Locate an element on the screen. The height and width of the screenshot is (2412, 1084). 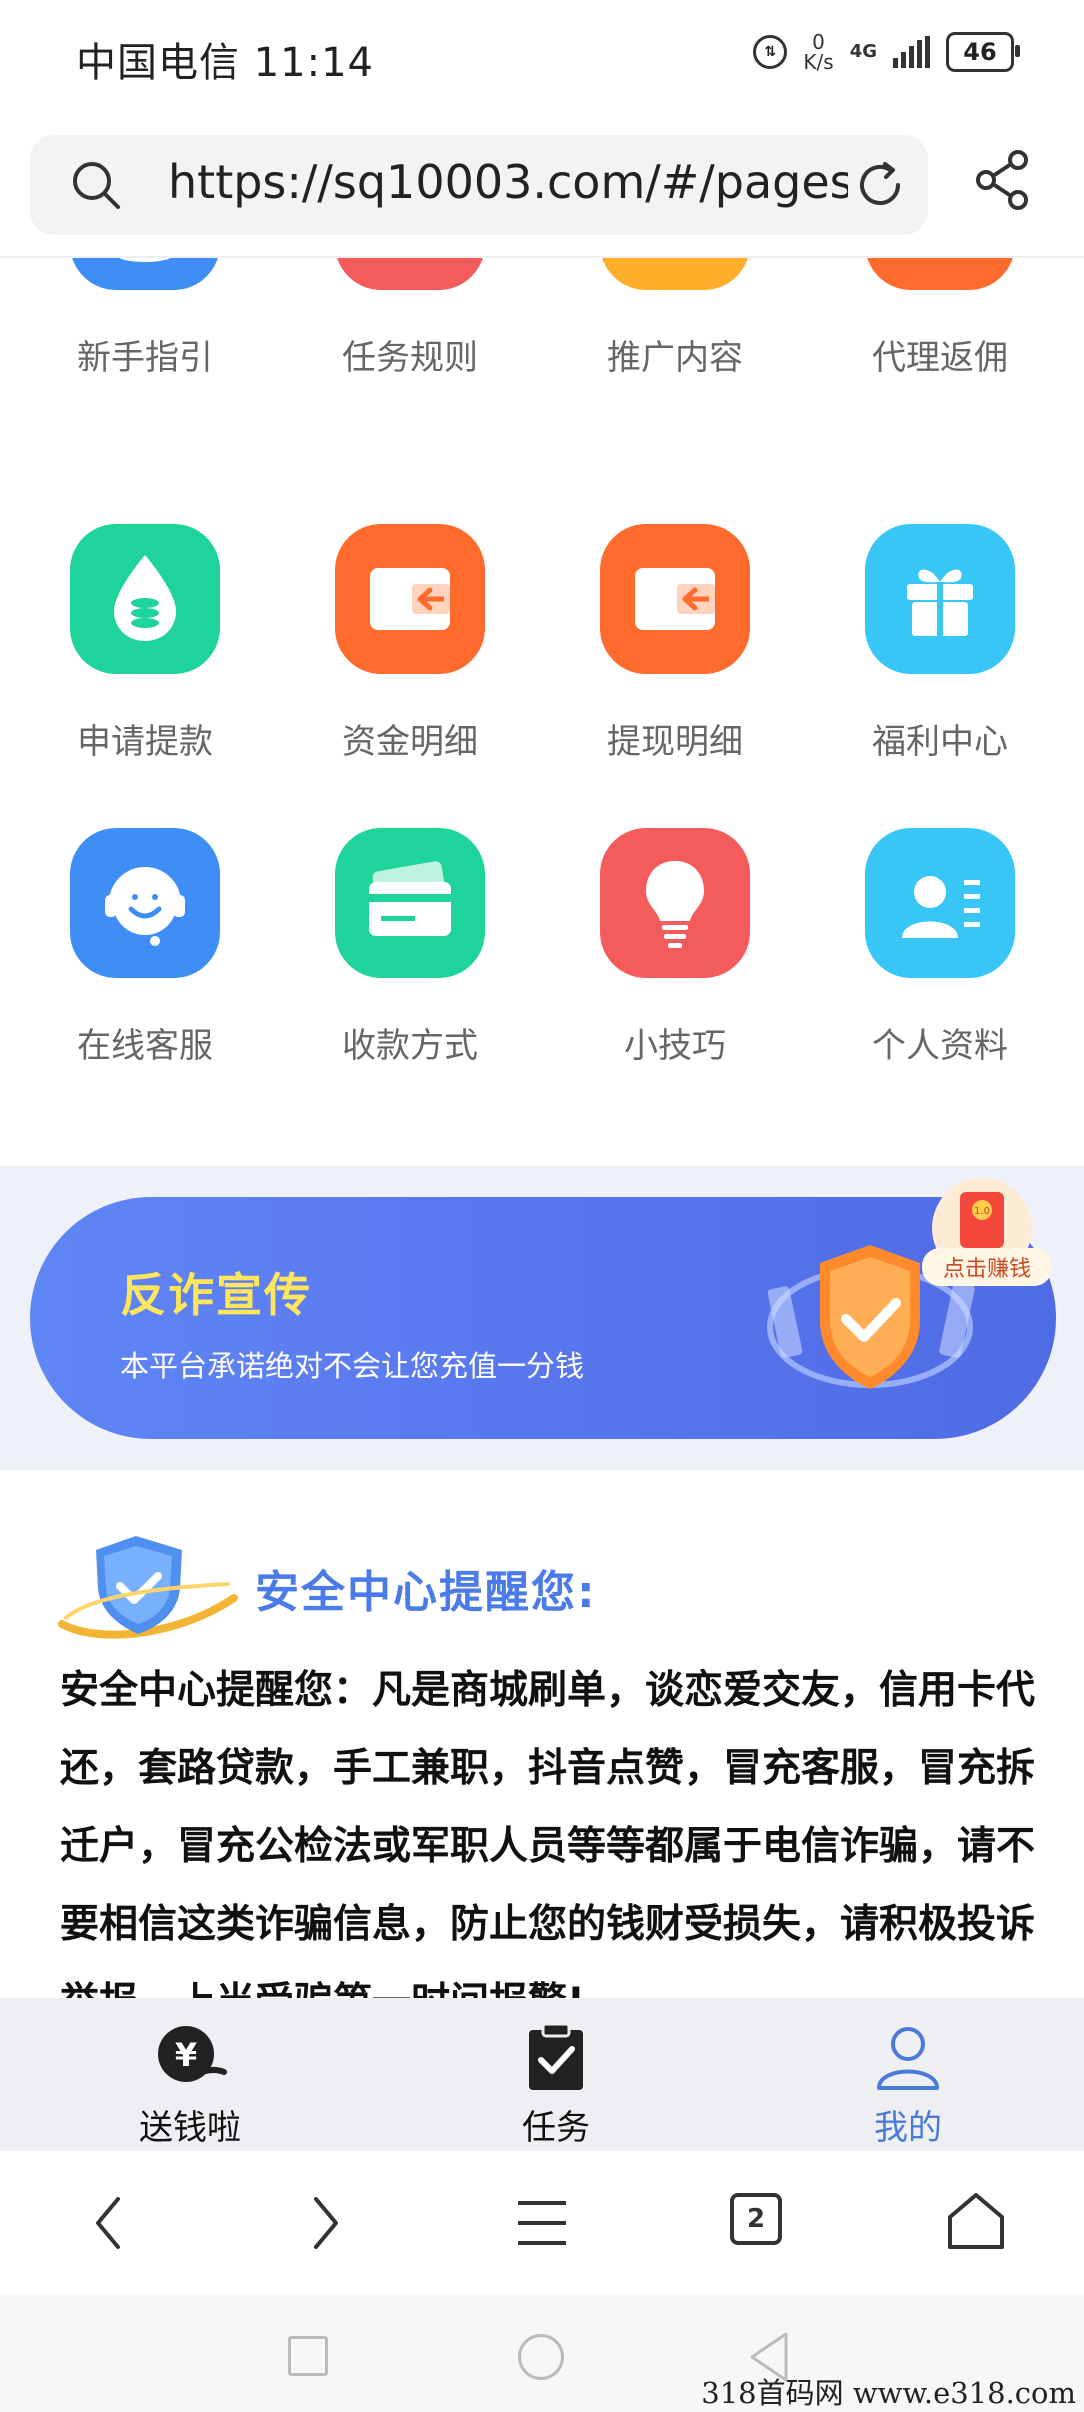
hd-call-icon: ⇅ is located at coordinates (770, 52).